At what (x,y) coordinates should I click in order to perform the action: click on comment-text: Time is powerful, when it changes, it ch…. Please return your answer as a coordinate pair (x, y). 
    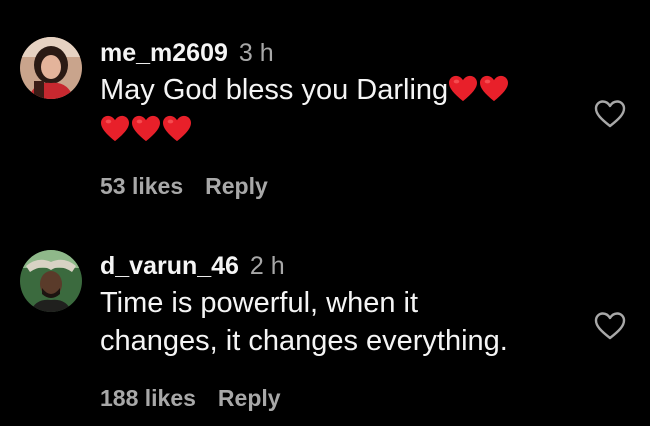
    Looking at the image, I should click on (335, 322).